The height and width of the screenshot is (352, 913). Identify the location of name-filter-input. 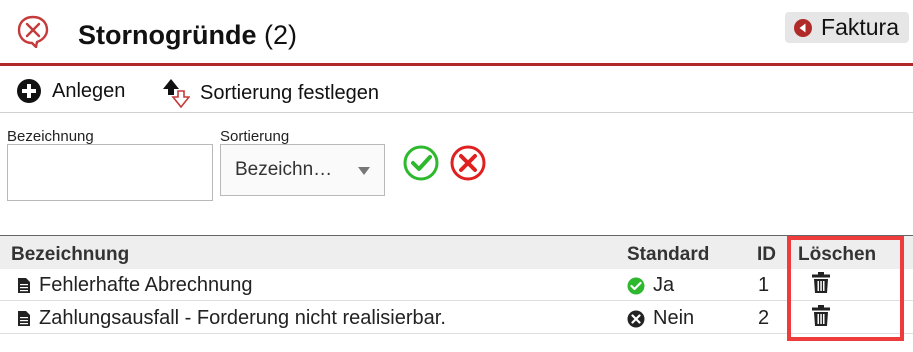
(110, 172).